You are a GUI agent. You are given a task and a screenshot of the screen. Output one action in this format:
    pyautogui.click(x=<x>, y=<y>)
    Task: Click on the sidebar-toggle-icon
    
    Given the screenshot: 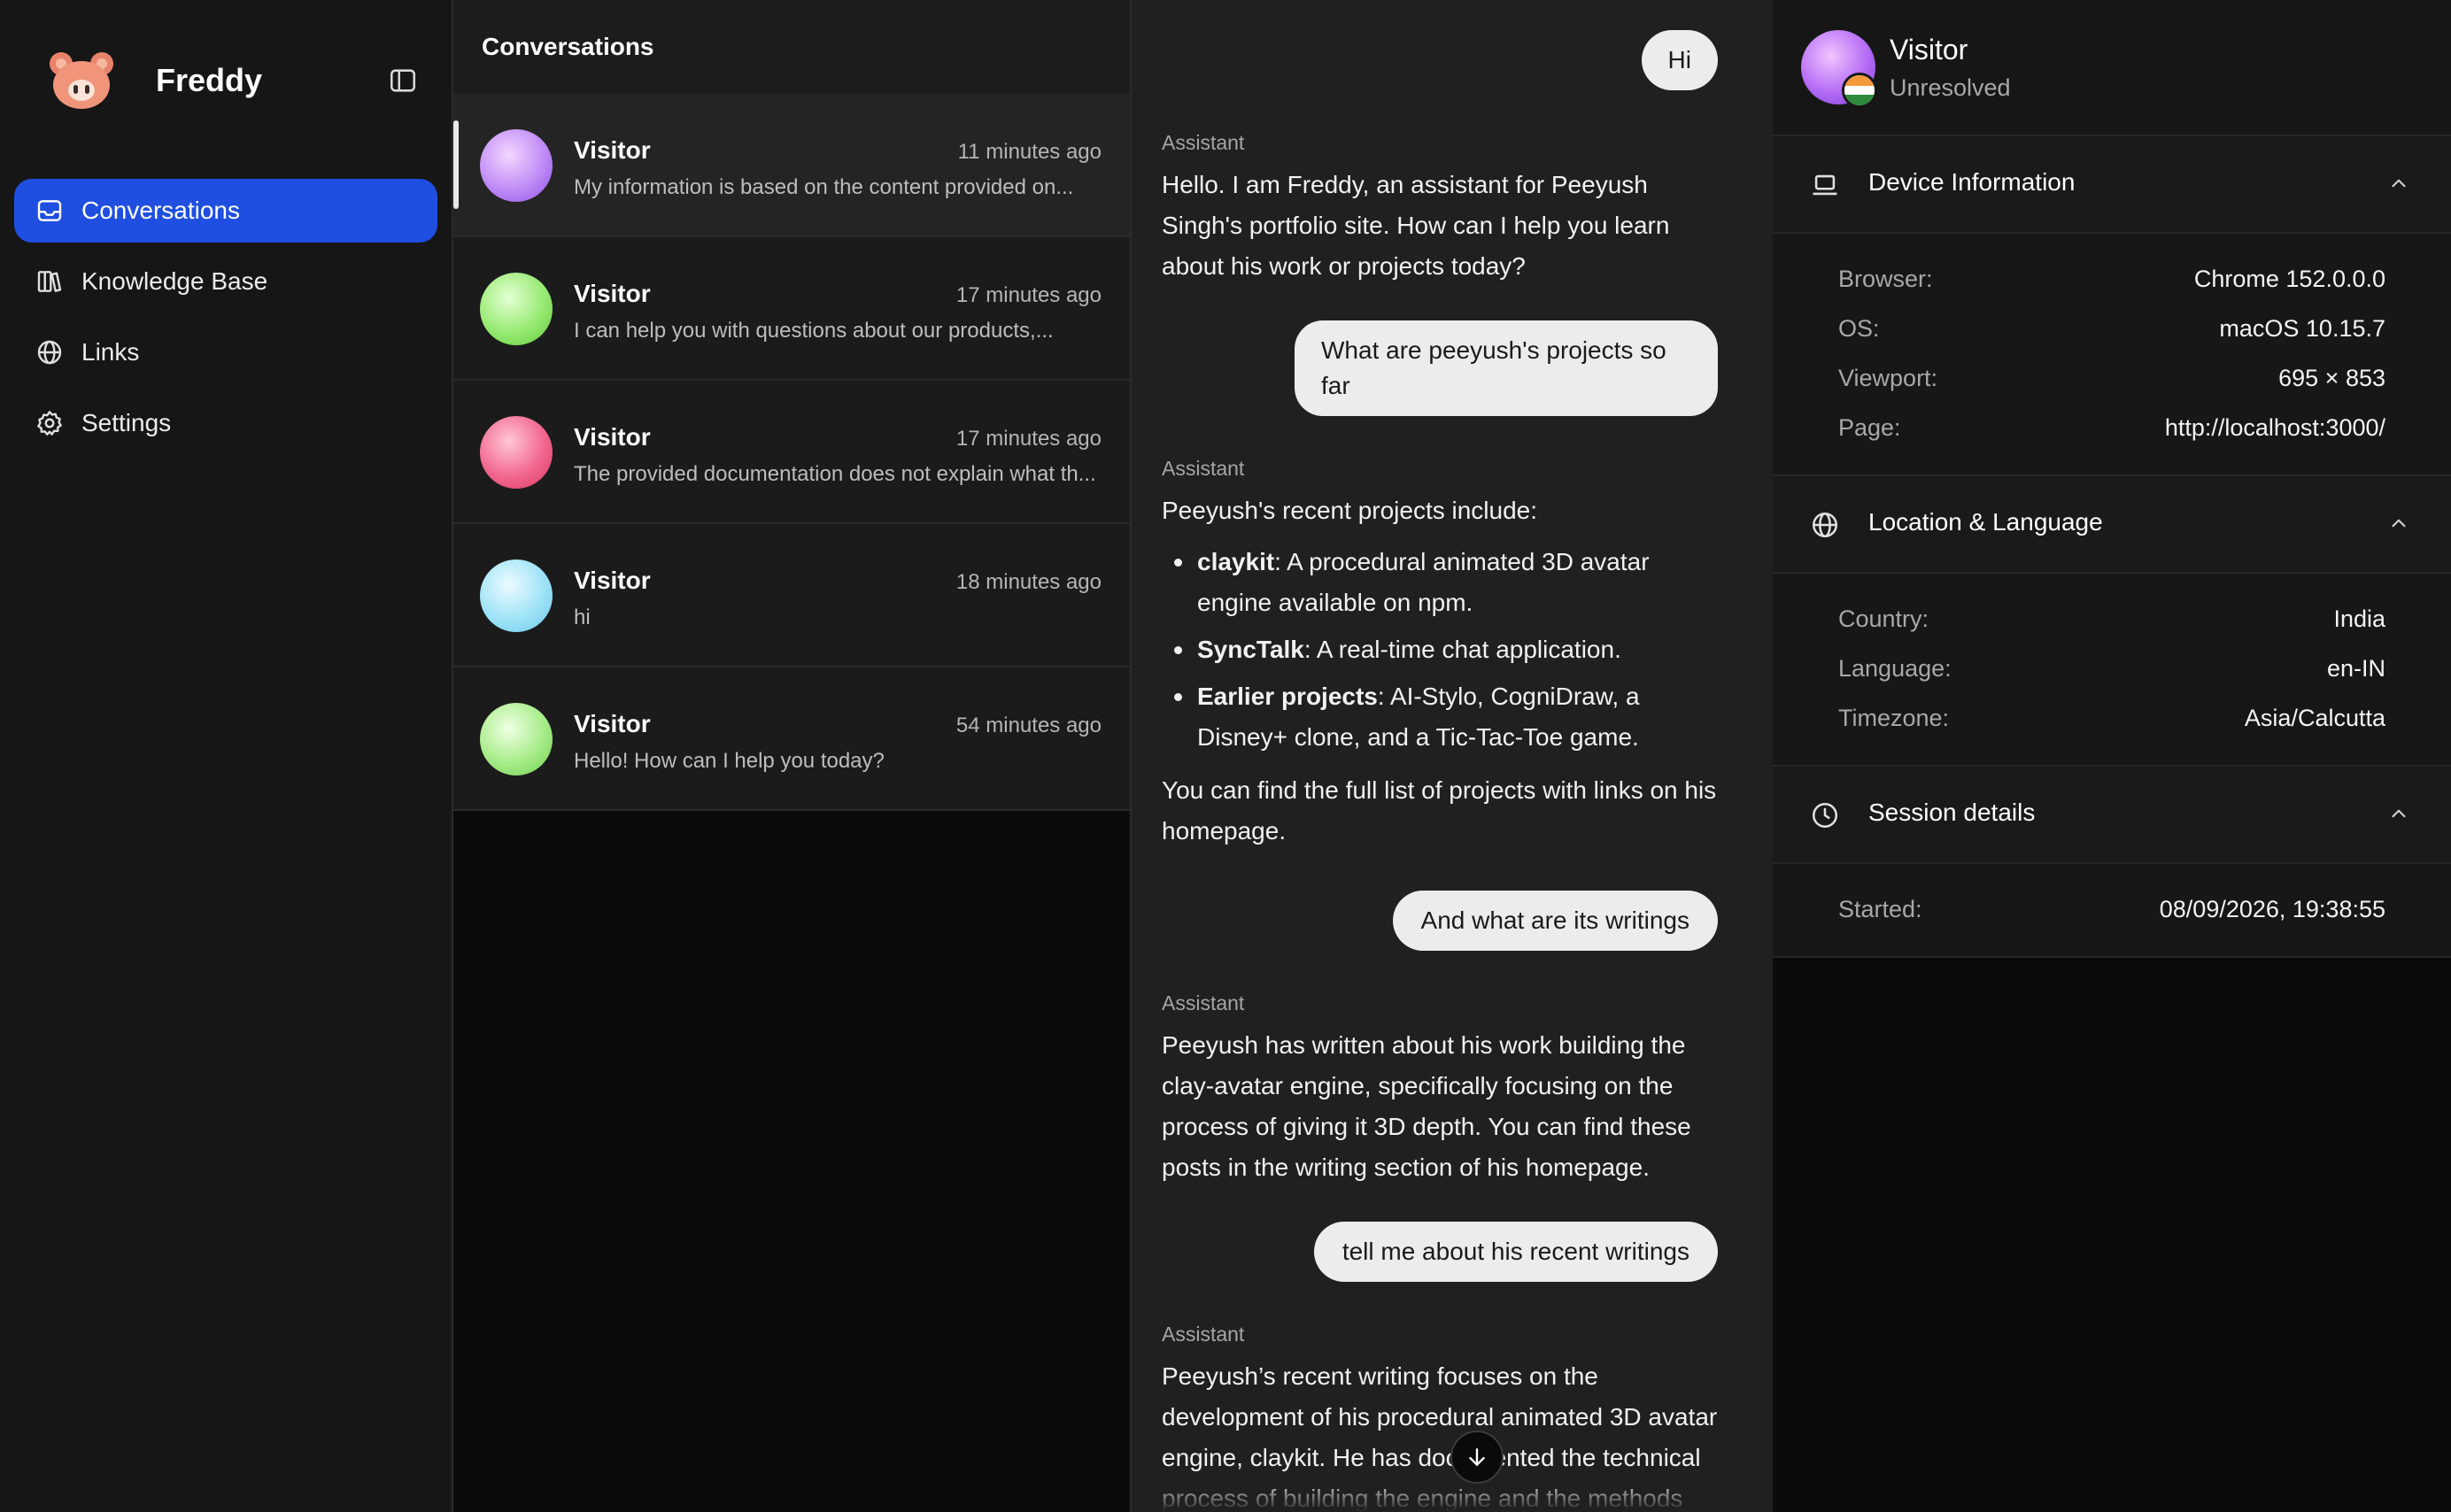 What is the action you would take?
    pyautogui.click(x=403, y=81)
    